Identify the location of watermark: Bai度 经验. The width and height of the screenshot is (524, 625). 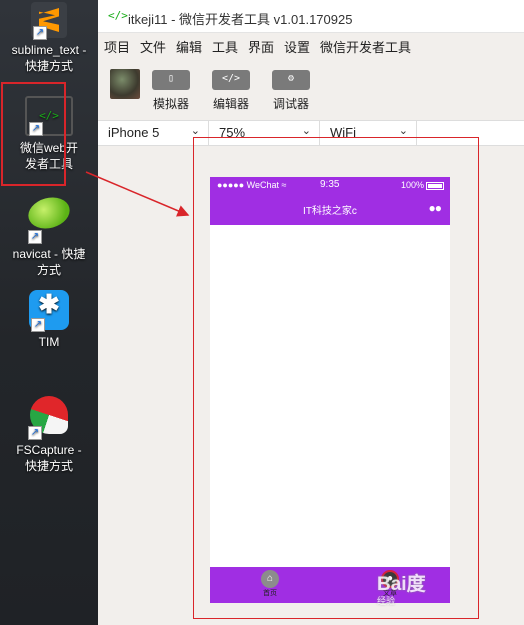
(401, 588).